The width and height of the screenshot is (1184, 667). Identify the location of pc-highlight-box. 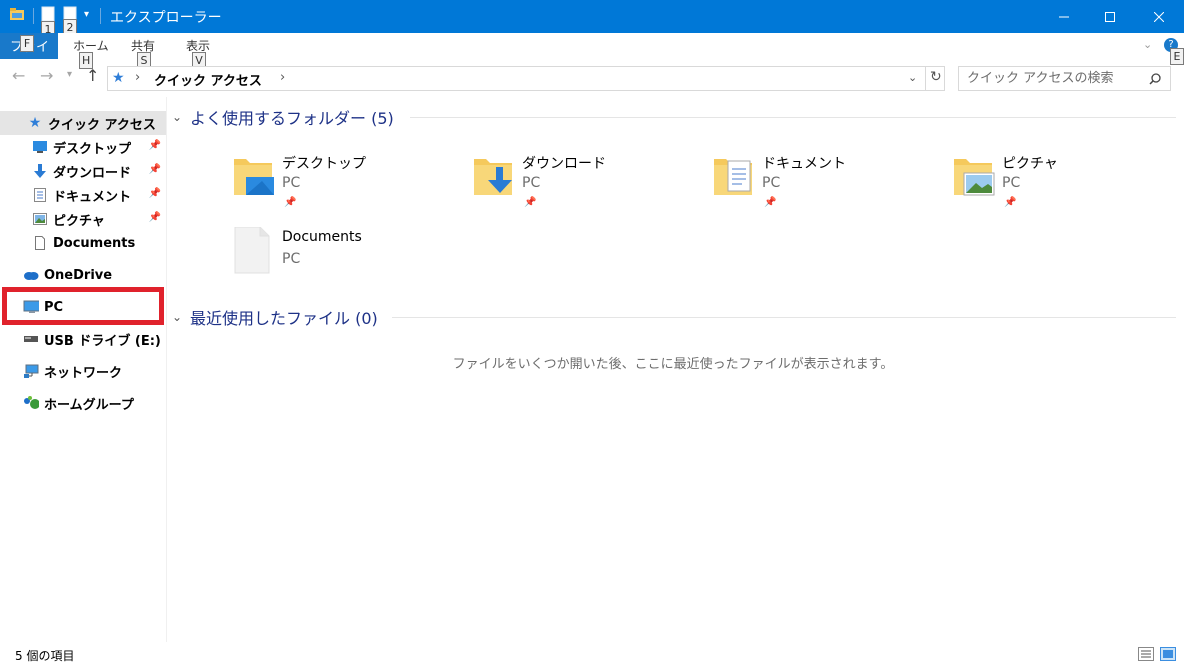
(83, 306).